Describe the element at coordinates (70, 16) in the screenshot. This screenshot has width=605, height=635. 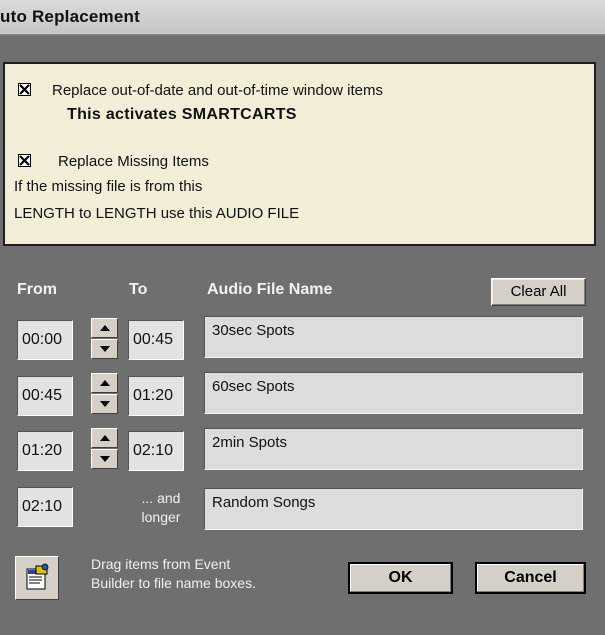
I see `window-title: uto Replacement` at that location.